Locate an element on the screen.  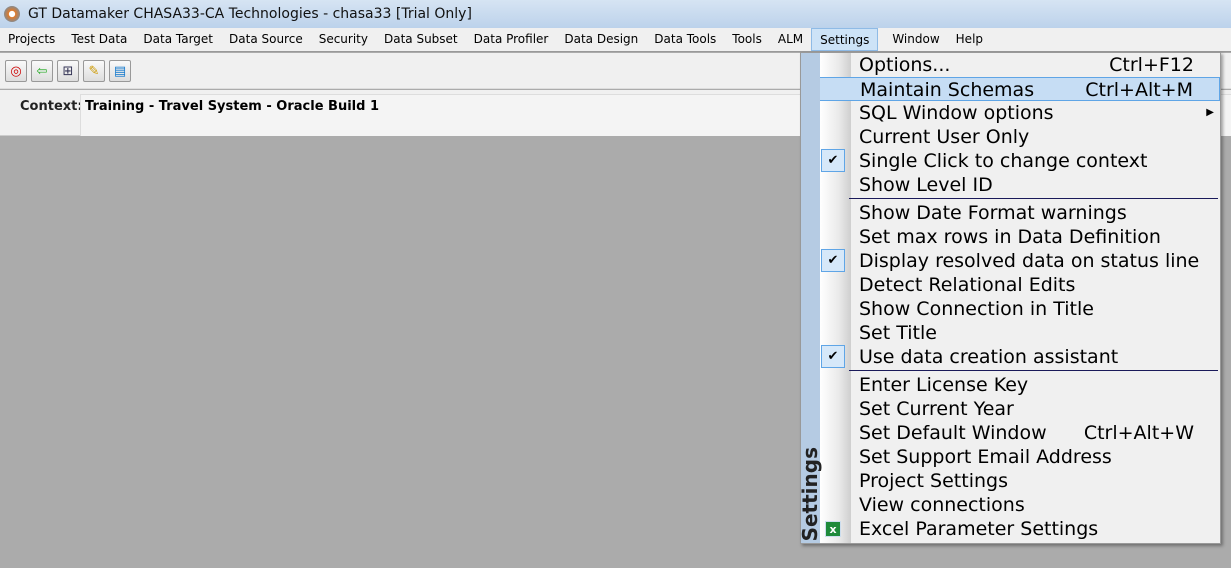
menu-item-enter-license-key: Enter License Key is located at coordinates (1010, 385).